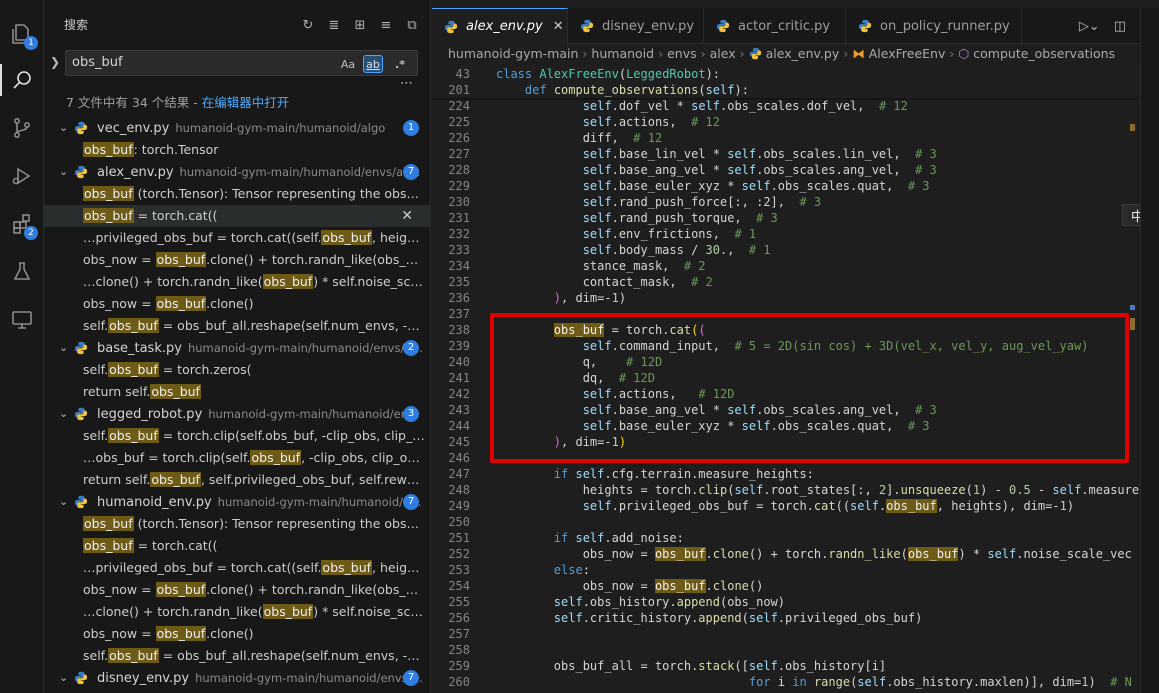 The image size is (1159, 693). What do you see at coordinates (360, 25) in the screenshot?
I see `new-search-editor-icon: ⊞` at bounding box center [360, 25].